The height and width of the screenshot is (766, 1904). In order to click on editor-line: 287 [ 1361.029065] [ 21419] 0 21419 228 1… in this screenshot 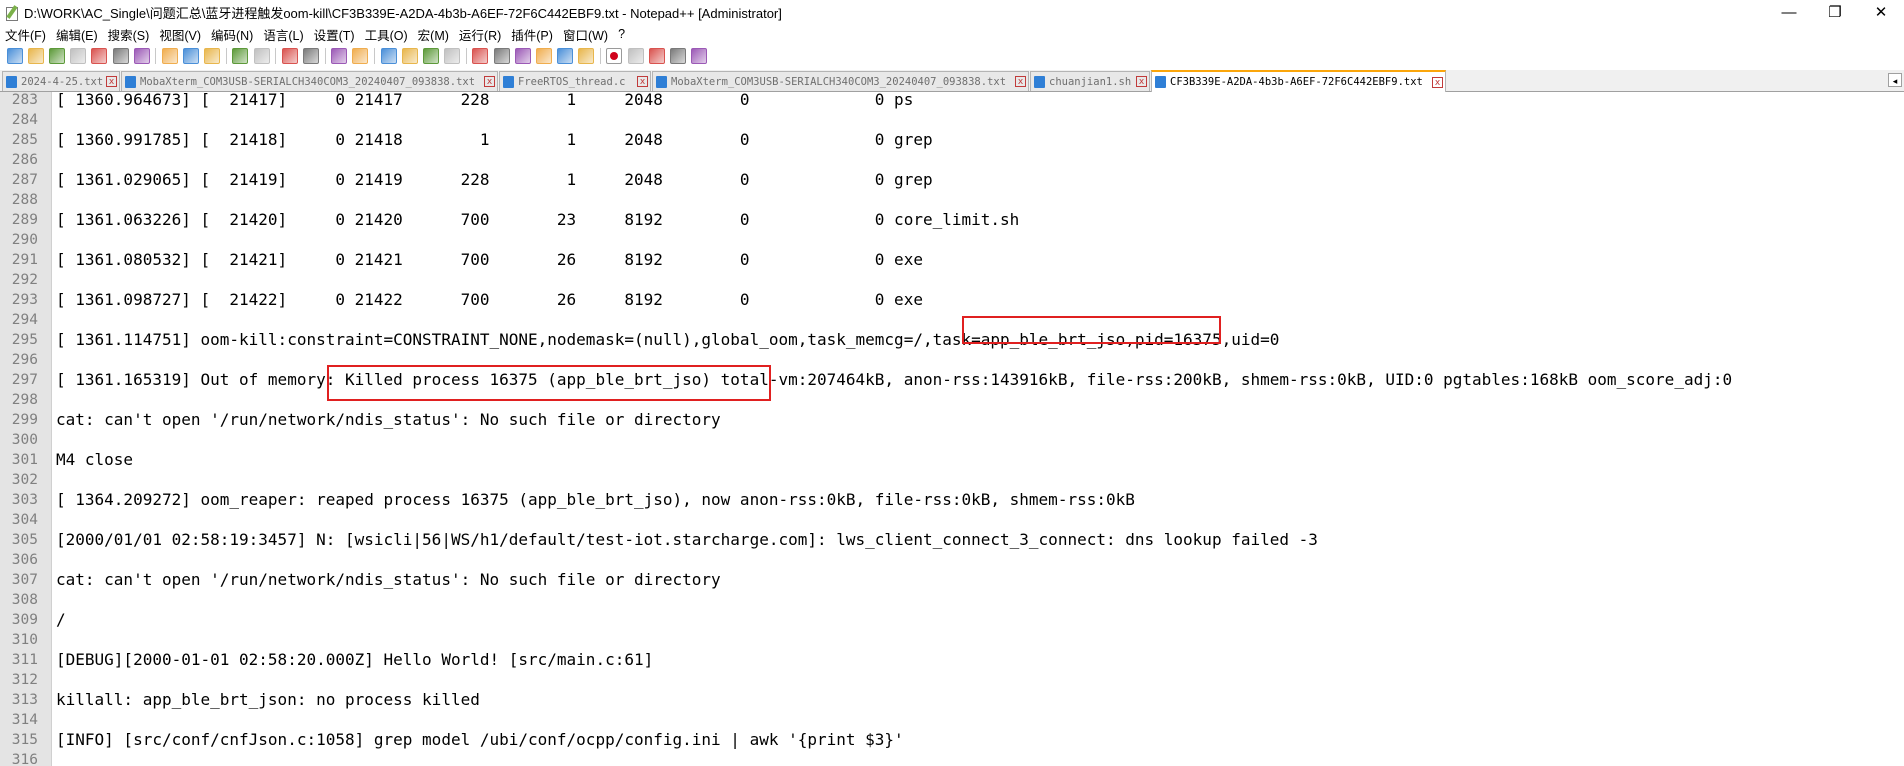, I will do `click(952, 180)`.